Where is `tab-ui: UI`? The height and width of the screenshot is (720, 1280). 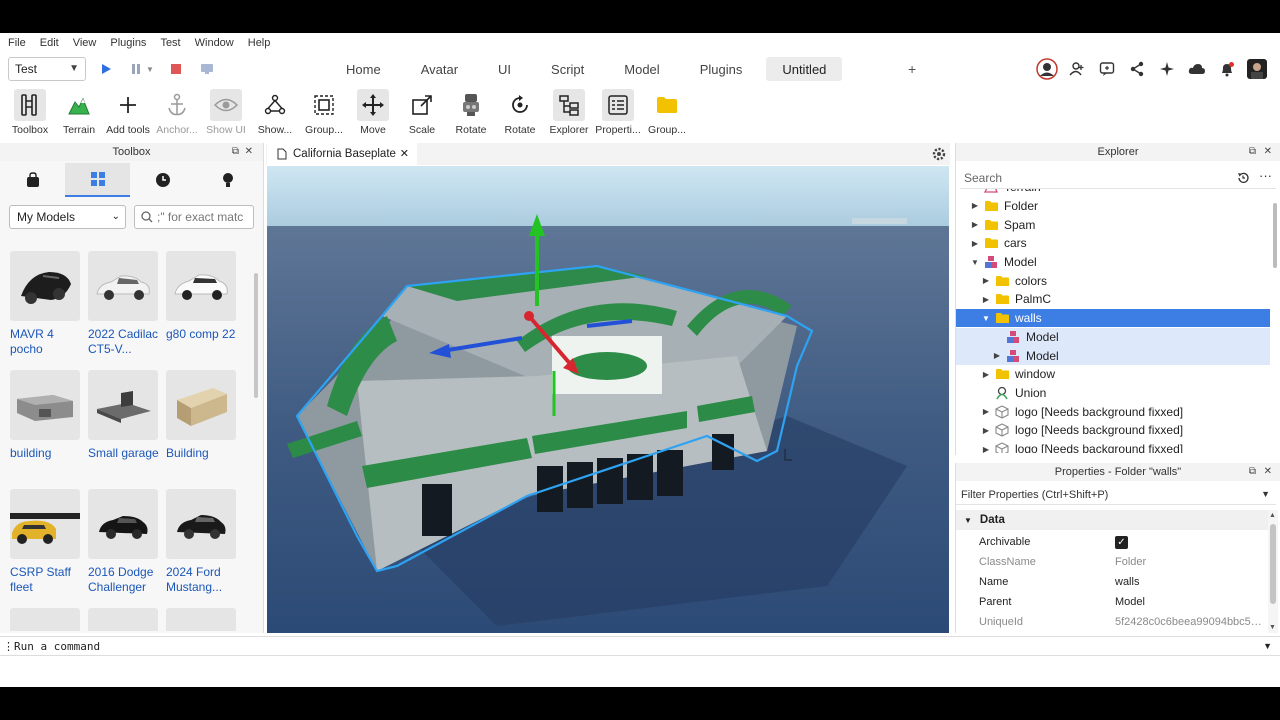 tab-ui: UI is located at coordinates (504, 69).